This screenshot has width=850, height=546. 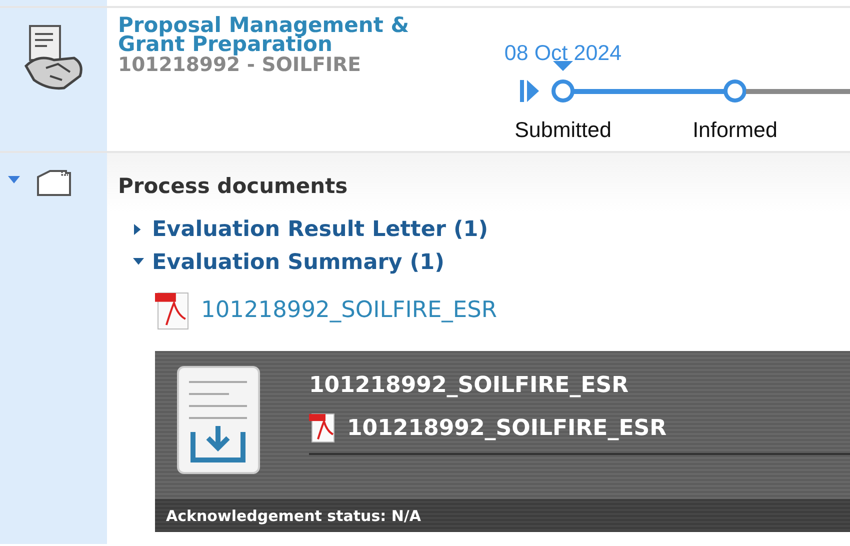 What do you see at coordinates (563, 130) in the screenshot?
I see `step-label: Submitted` at bounding box center [563, 130].